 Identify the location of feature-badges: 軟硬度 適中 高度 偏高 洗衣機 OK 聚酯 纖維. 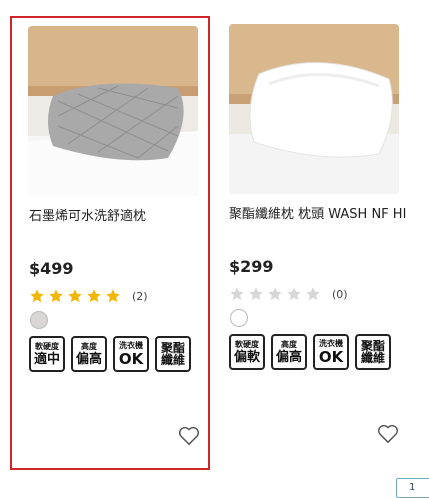
(113, 354).